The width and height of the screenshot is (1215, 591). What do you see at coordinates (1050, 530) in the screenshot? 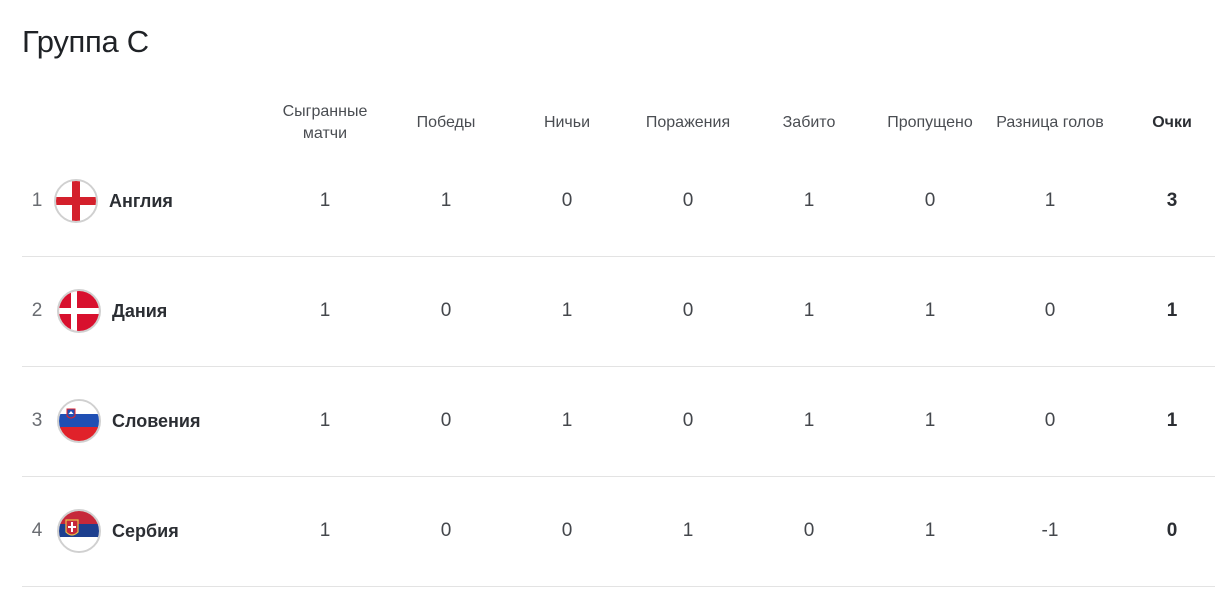
I see `goal-diff-value: -1` at bounding box center [1050, 530].